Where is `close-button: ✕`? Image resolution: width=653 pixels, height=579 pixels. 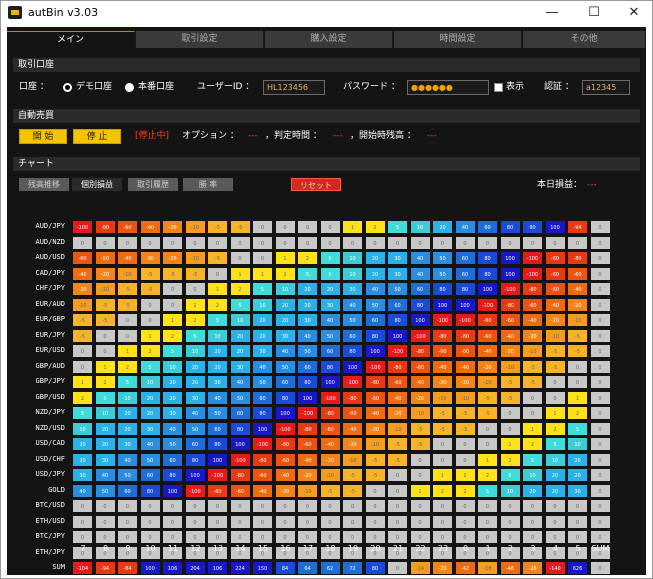
close-button: ✕ is located at coordinates (633, 13).